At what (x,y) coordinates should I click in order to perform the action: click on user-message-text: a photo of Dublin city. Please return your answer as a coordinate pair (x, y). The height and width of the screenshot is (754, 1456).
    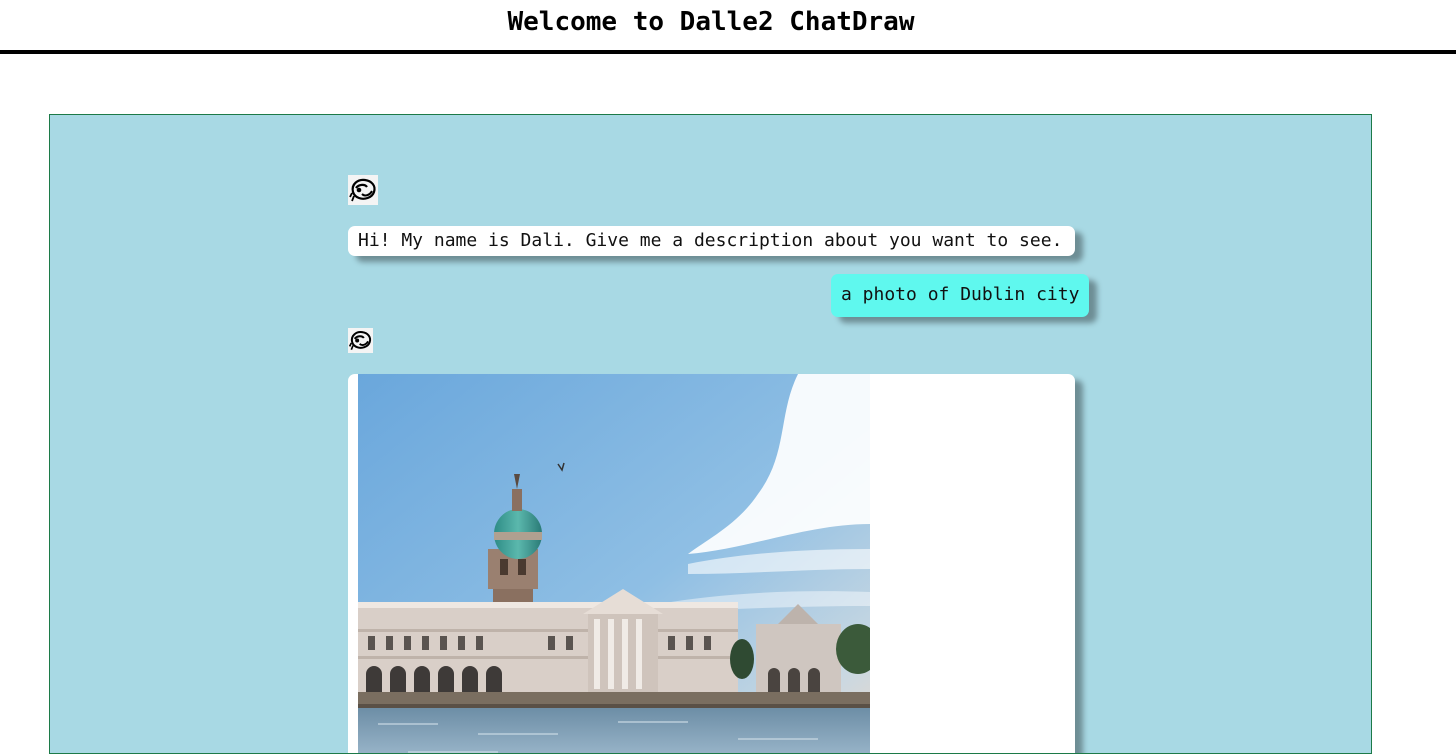
    Looking at the image, I should click on (960, 294).